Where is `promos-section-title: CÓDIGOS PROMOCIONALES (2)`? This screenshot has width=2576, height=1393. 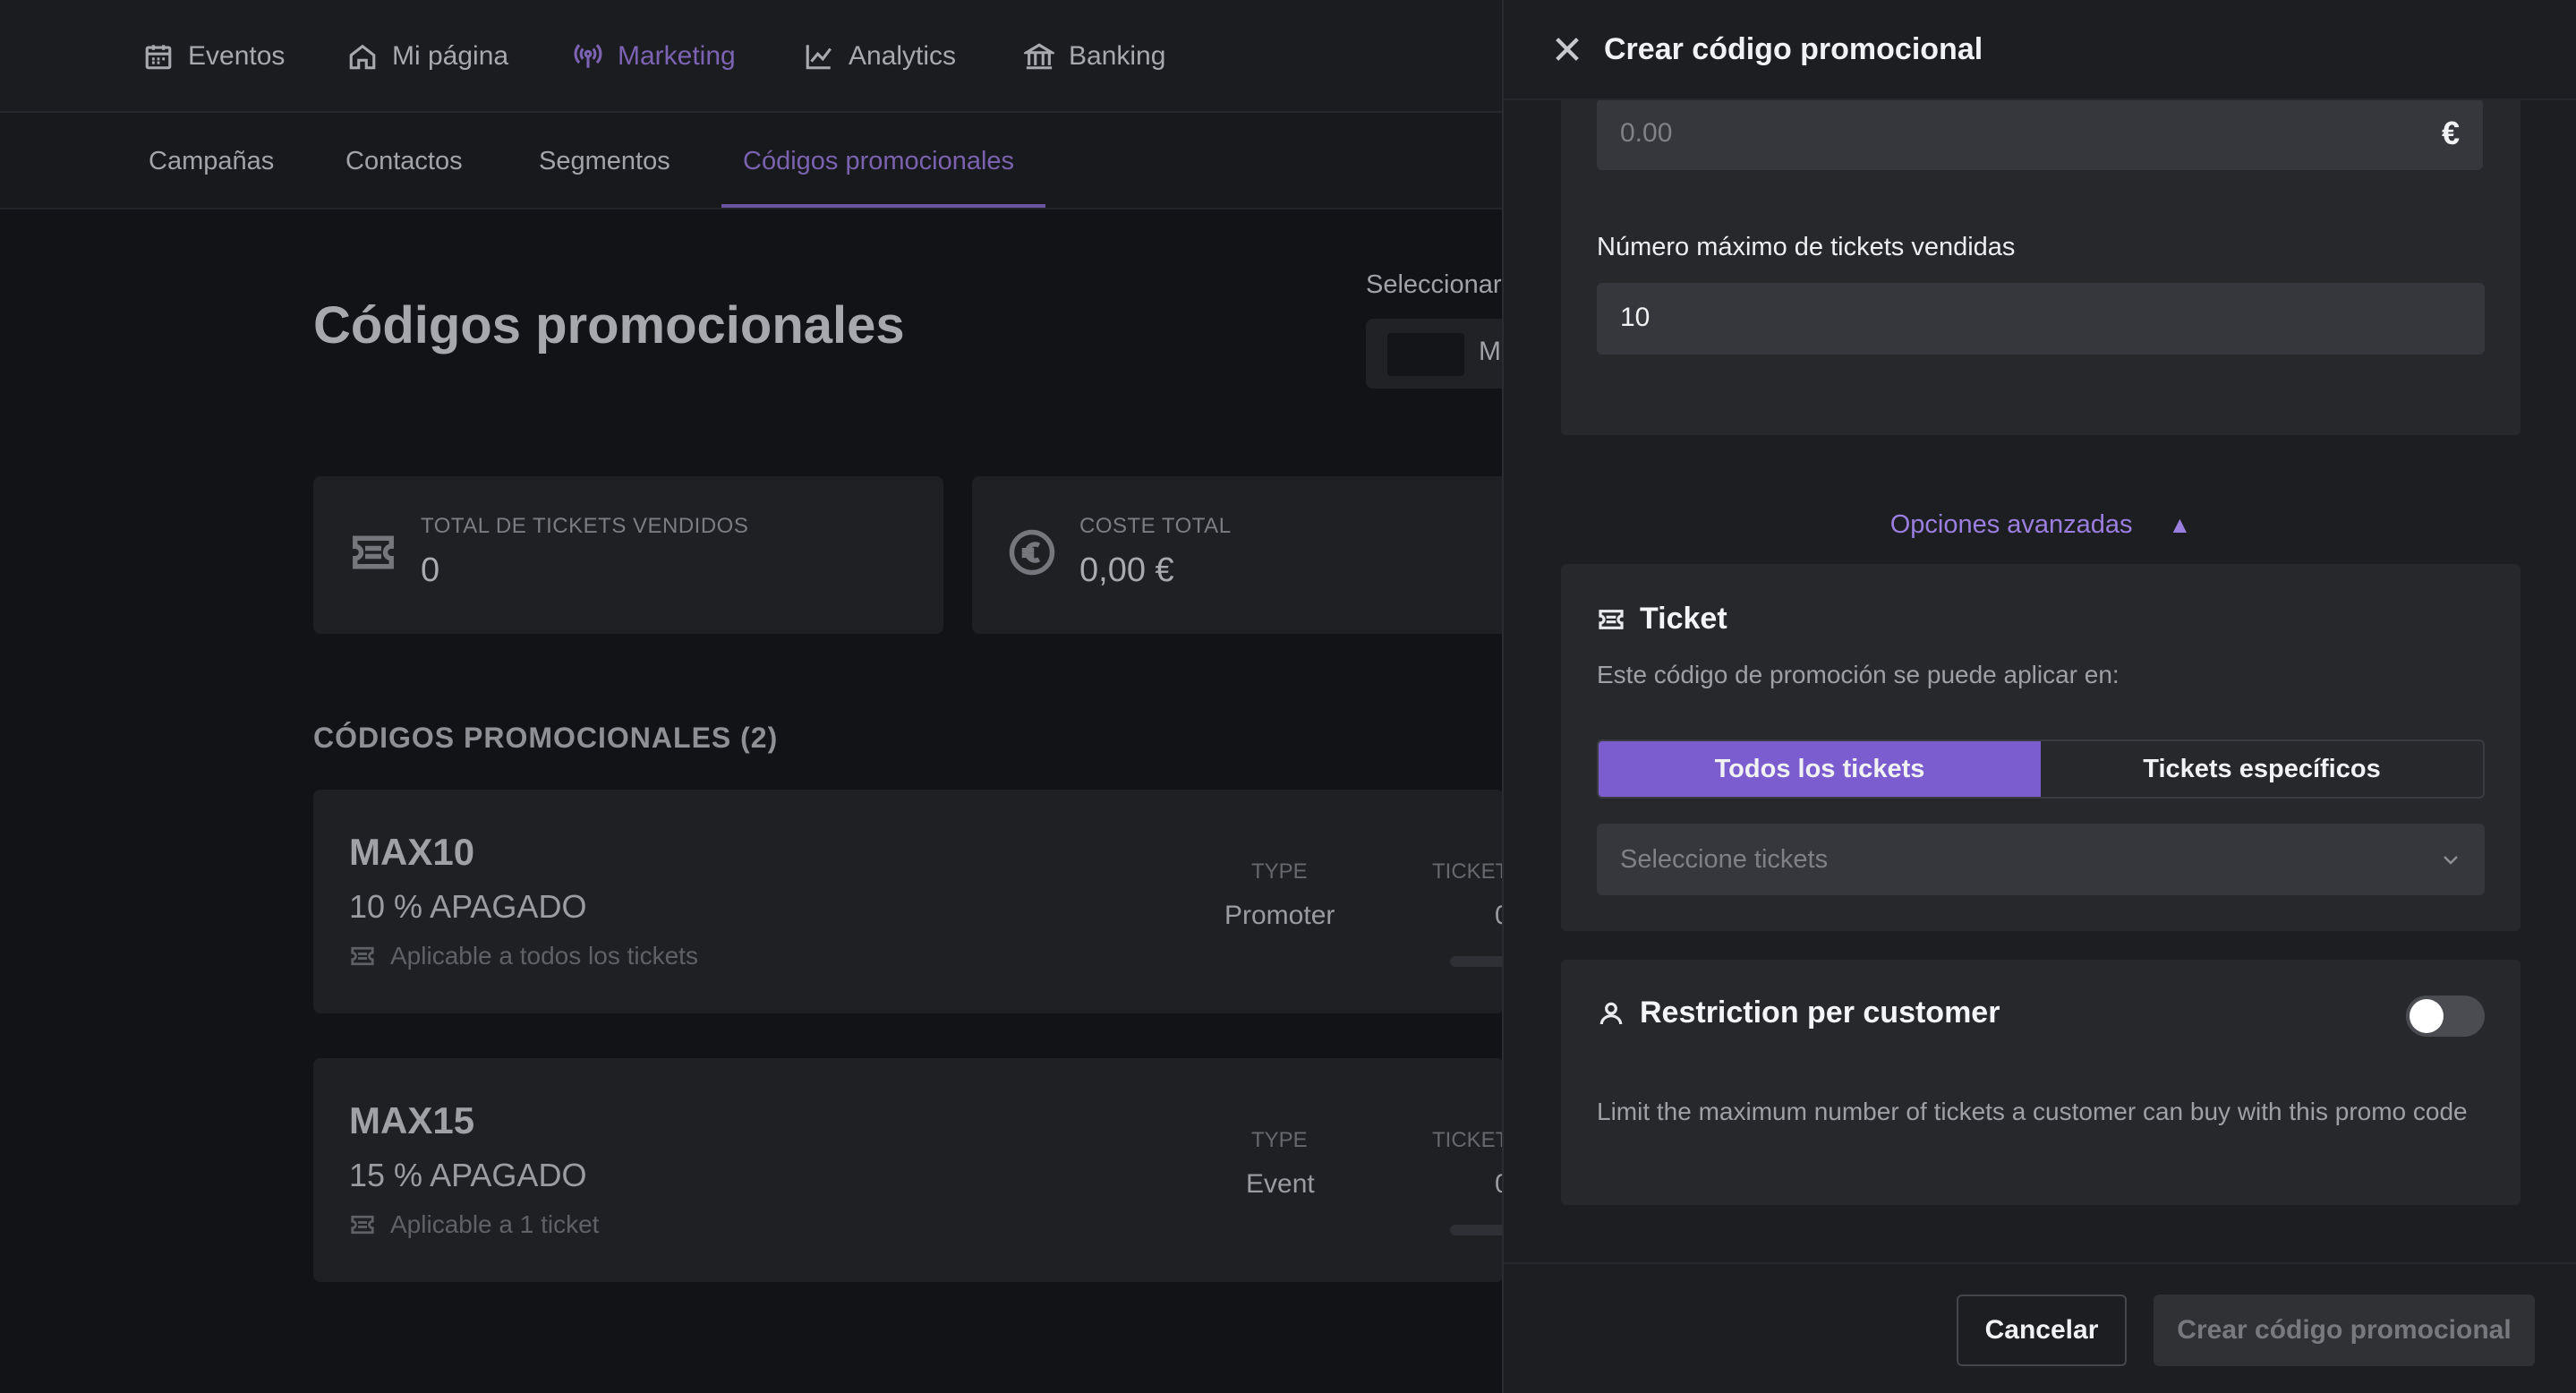 promos-section-title: CÓDIGOS PROMOCIONALES (2) is located at coordinates (546, 738).